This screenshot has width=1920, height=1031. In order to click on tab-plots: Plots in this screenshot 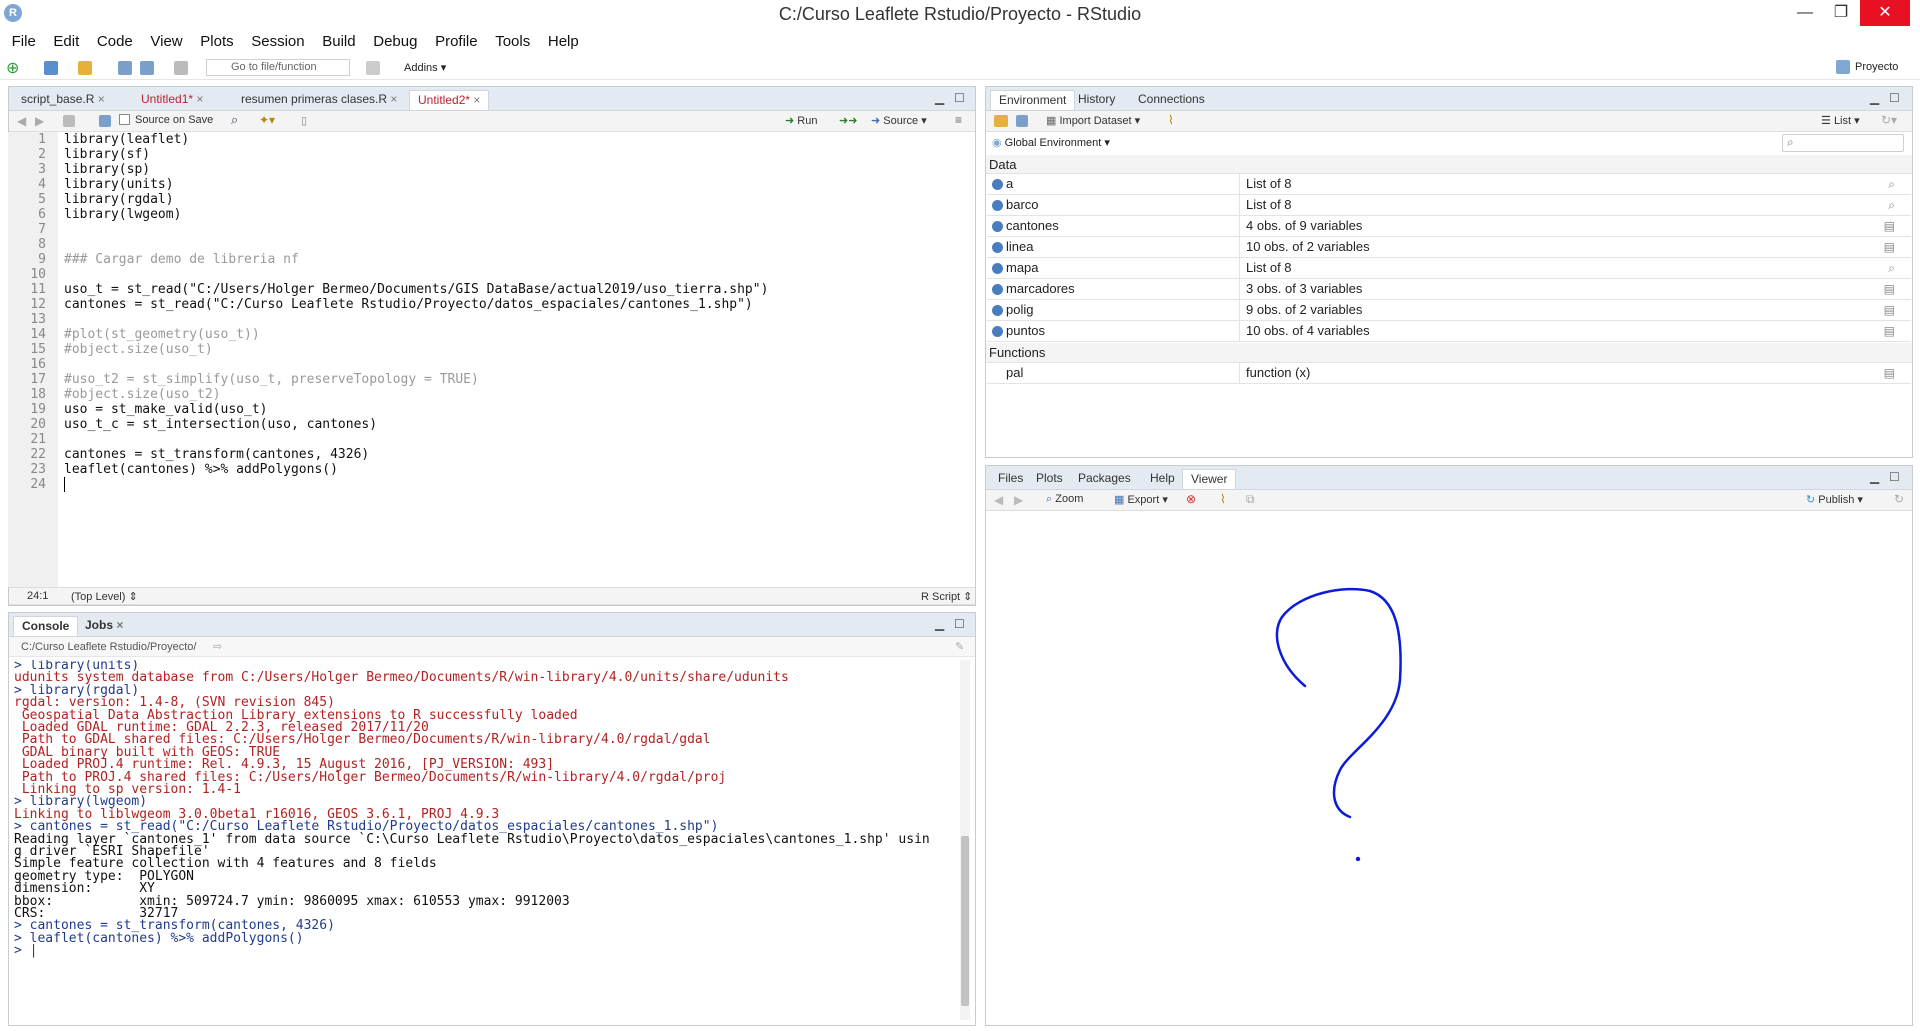, I will do `click(1049, 479)`.